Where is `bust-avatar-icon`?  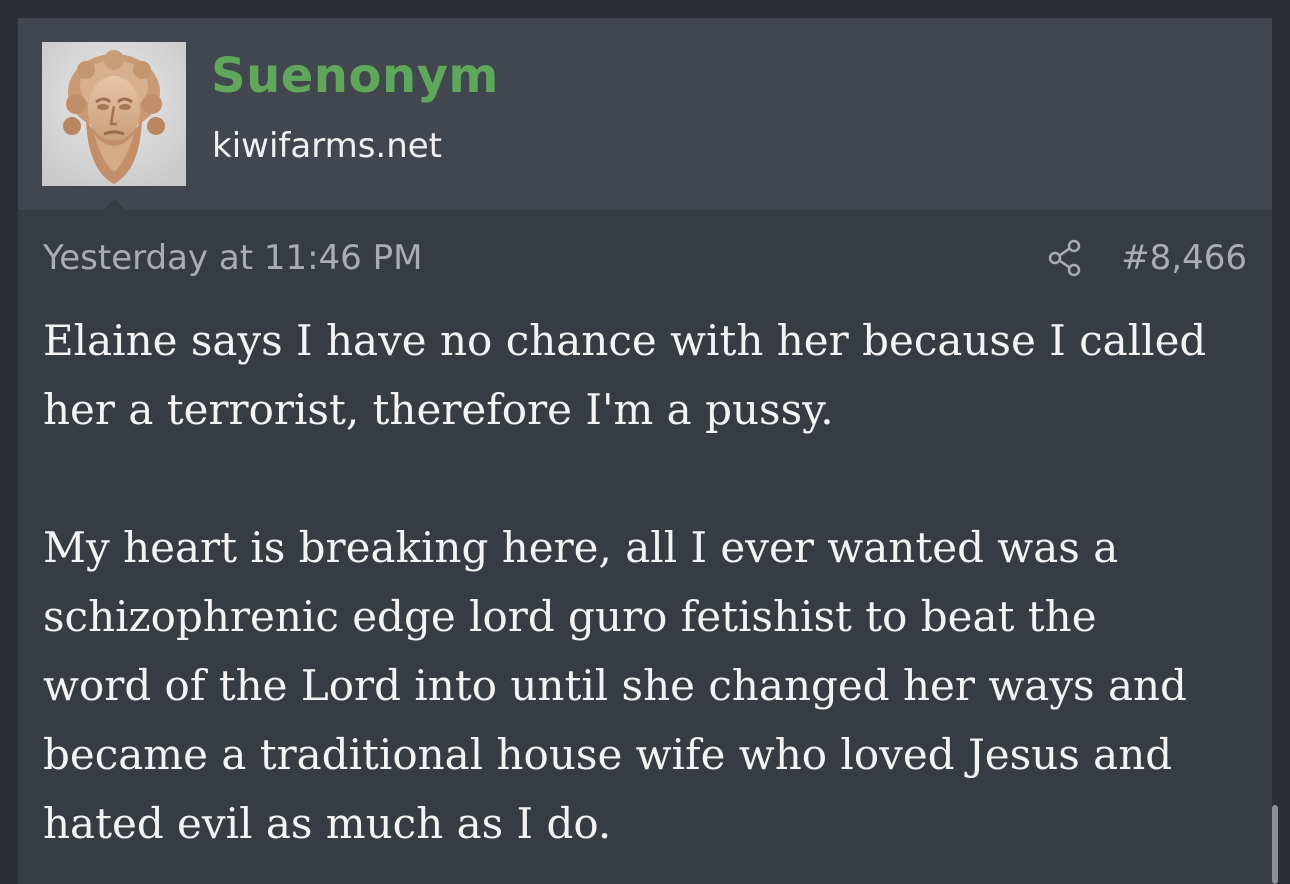
bust-avatar-icon is located at coordinates (114, 114).